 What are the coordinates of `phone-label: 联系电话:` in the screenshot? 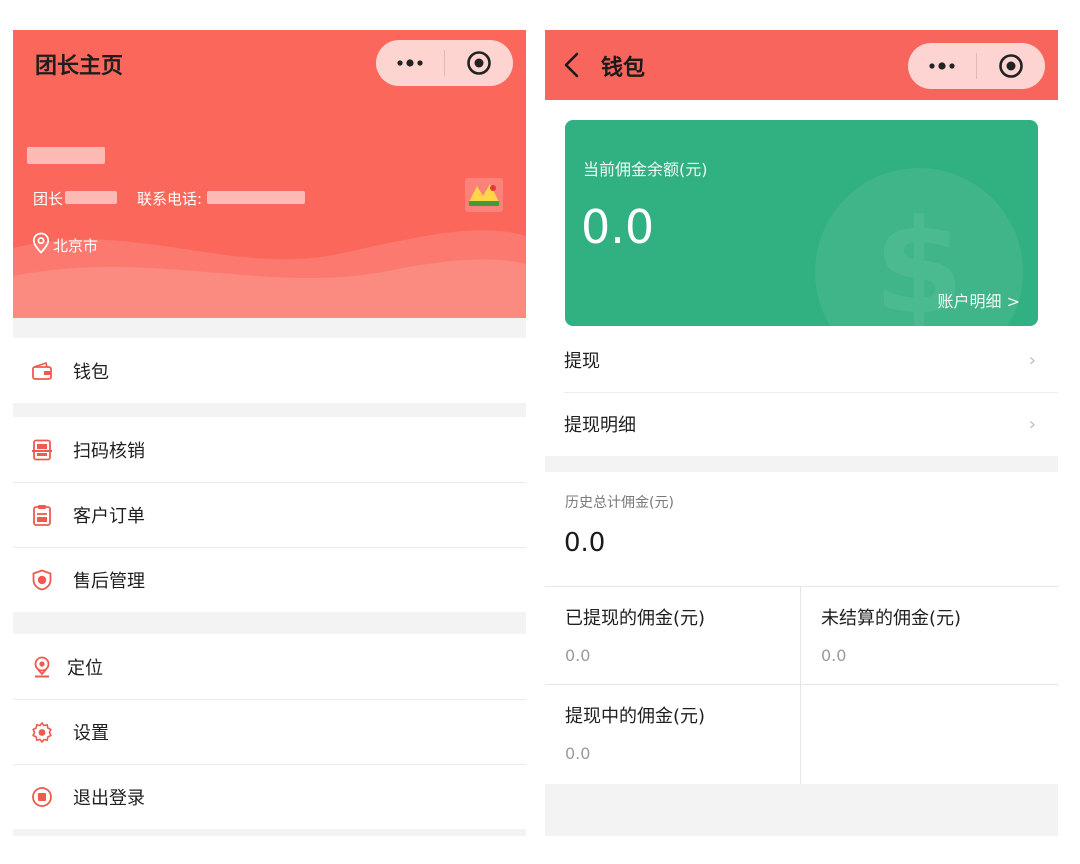 It's located at (170, 199).